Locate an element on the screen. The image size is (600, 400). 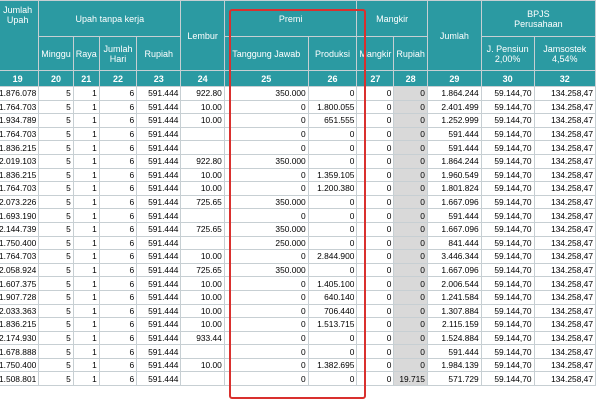
table-cell: 725.65 is located at coordinates (202, 229).